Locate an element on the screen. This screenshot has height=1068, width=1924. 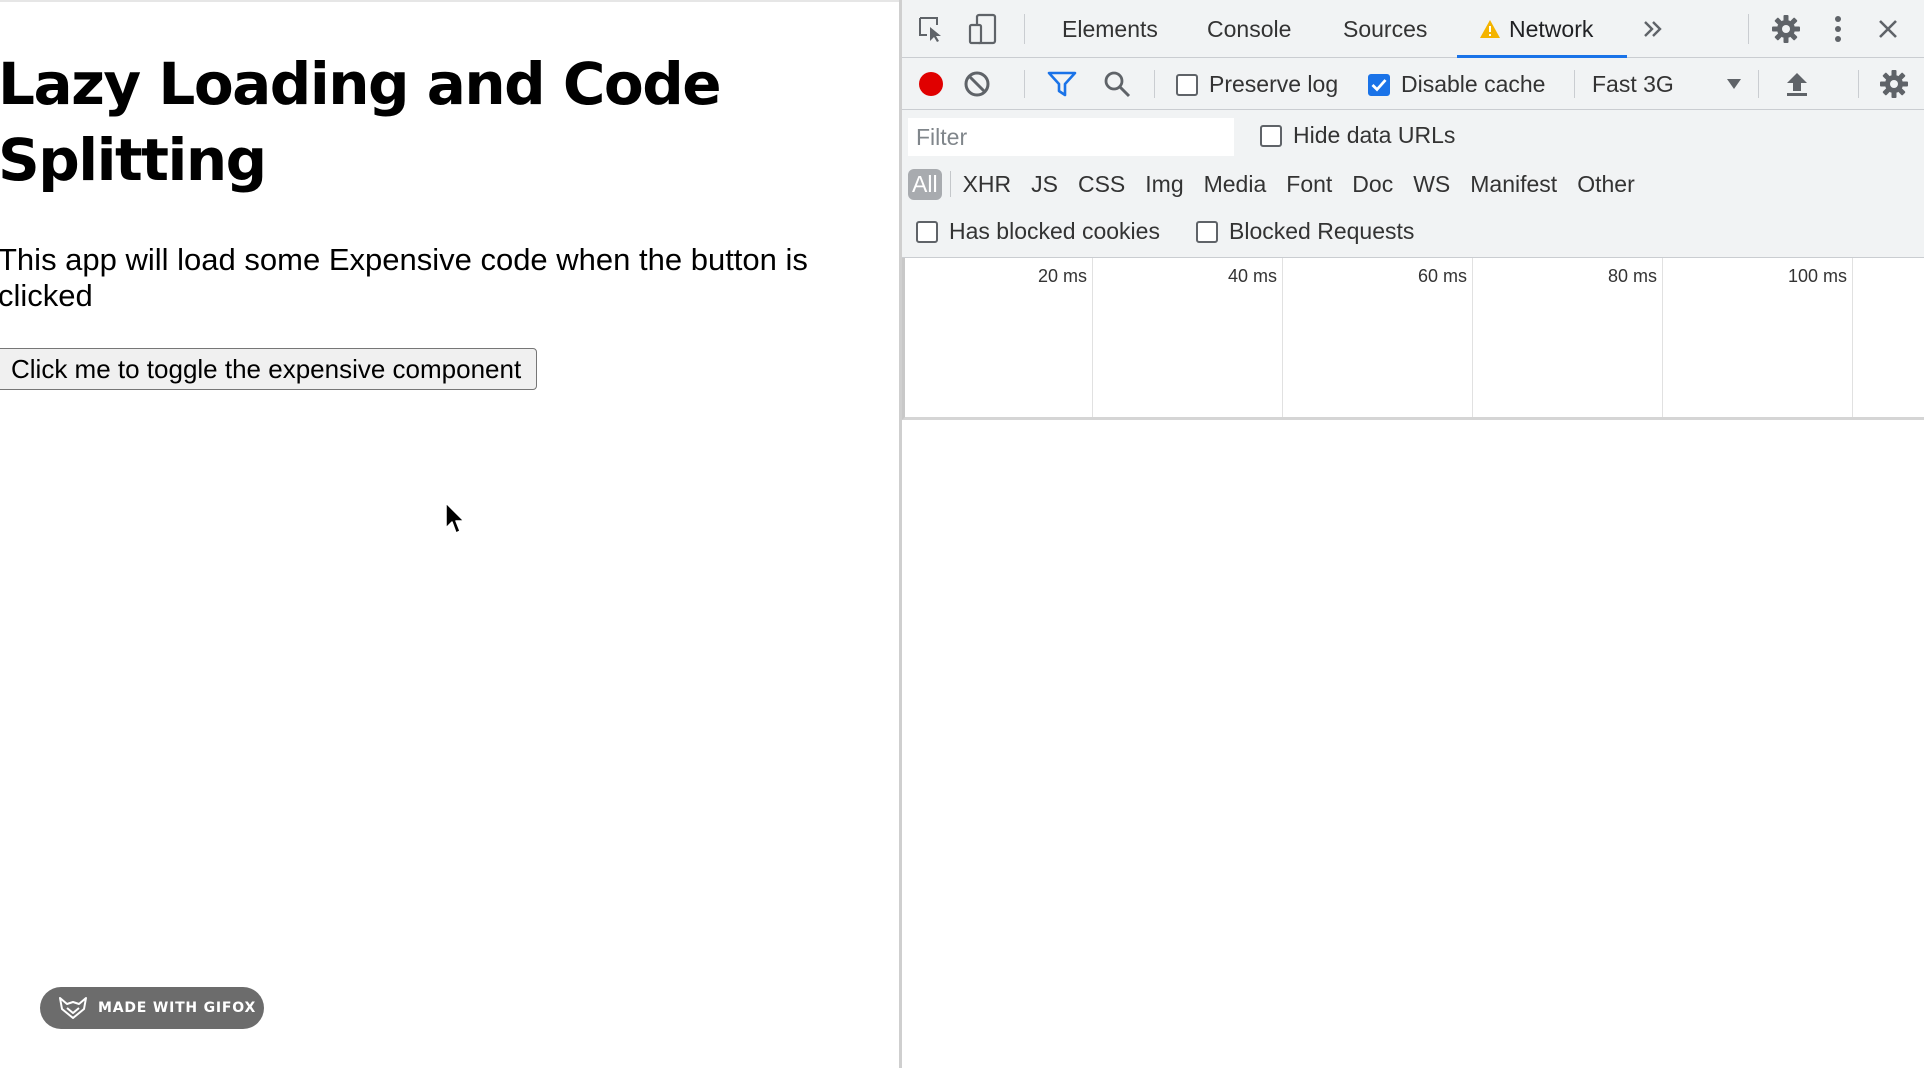
checkbox-label: Disable cache is located at coordinates (1473, 84).